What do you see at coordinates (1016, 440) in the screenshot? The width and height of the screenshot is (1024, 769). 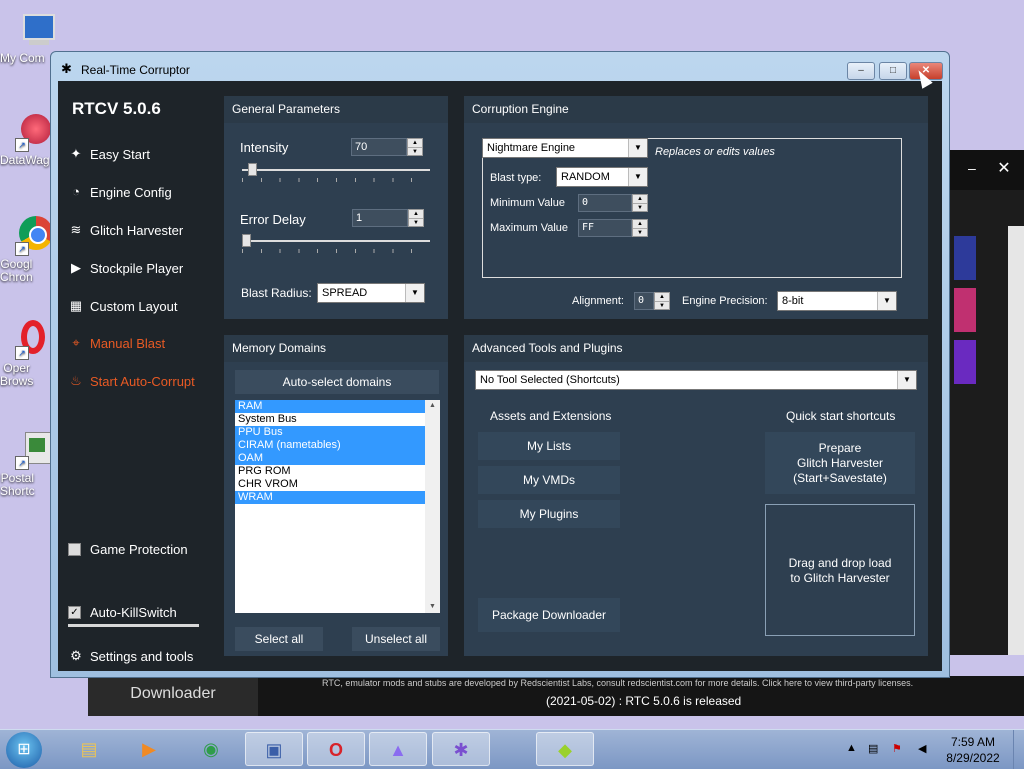 I see `background-scrollbar` at bounding box center [1016, 440].